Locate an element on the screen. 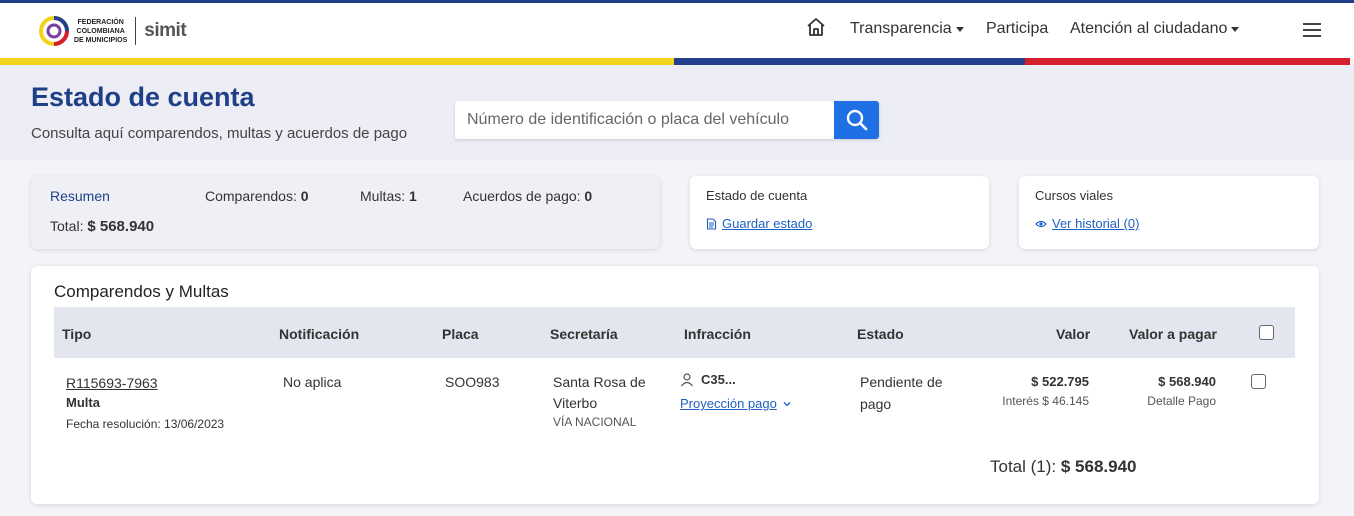 The image size is (1354, 516). row-fecha: Fecha resolución: 13/06/2023 is located at coordinates (145, 424).